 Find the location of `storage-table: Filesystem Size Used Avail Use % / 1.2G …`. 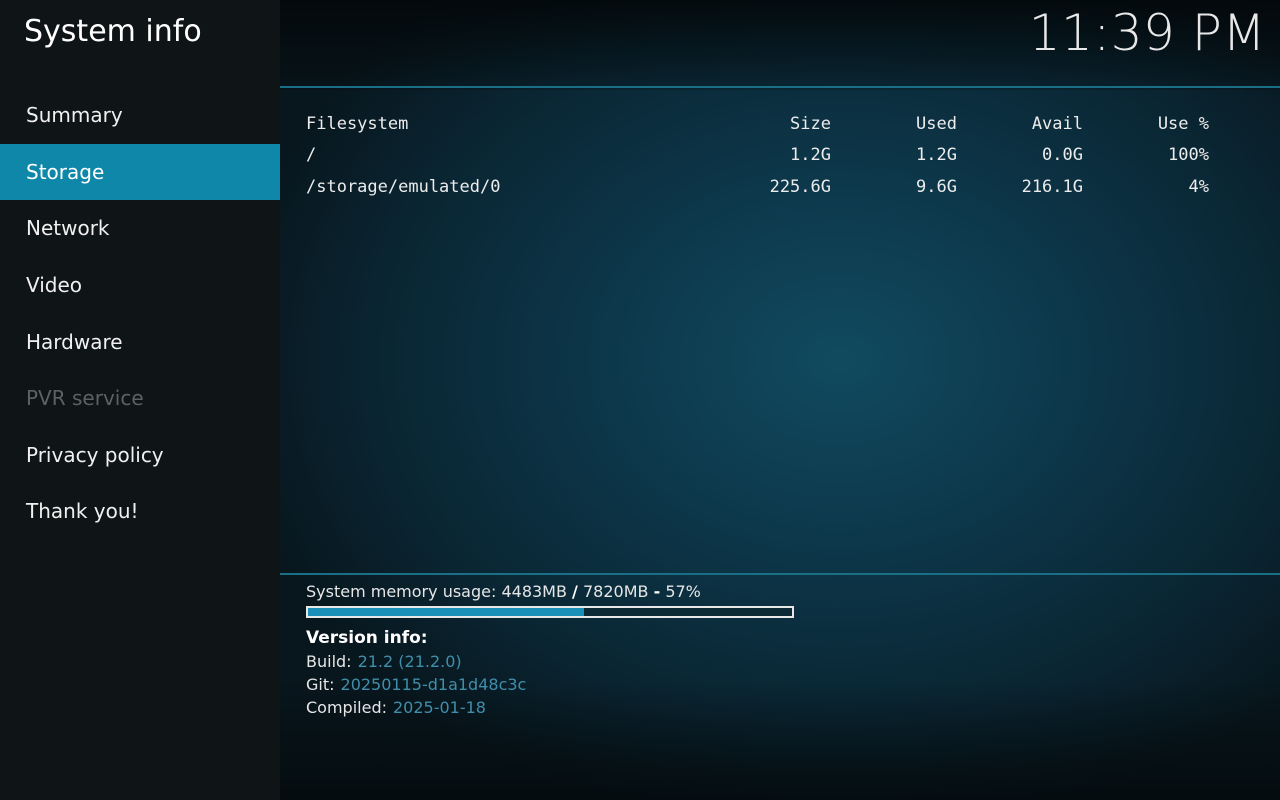

storage-table: Filesystem Size Used Avail Use % / 1.2G … is located at coordinates (757, 155).